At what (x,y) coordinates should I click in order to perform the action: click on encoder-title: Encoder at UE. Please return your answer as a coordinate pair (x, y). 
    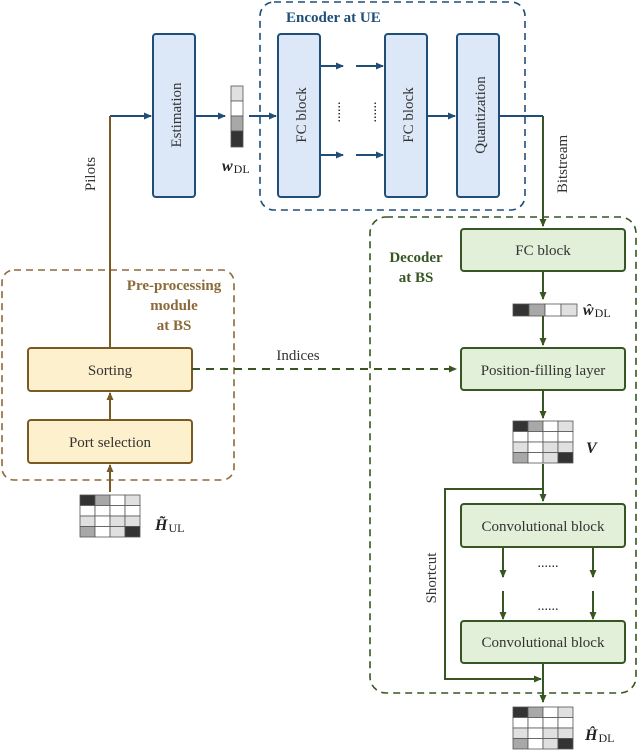
    Looking at the image, I should click on (333, 18).